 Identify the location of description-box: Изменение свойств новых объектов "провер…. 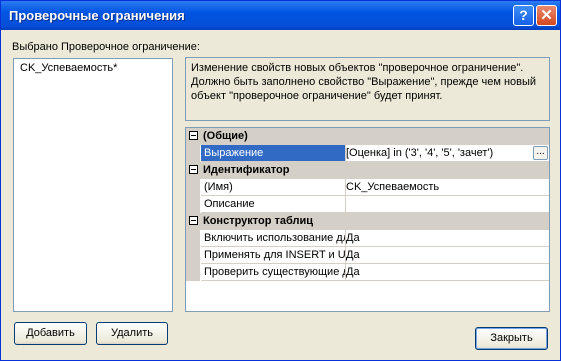
(367, 89).